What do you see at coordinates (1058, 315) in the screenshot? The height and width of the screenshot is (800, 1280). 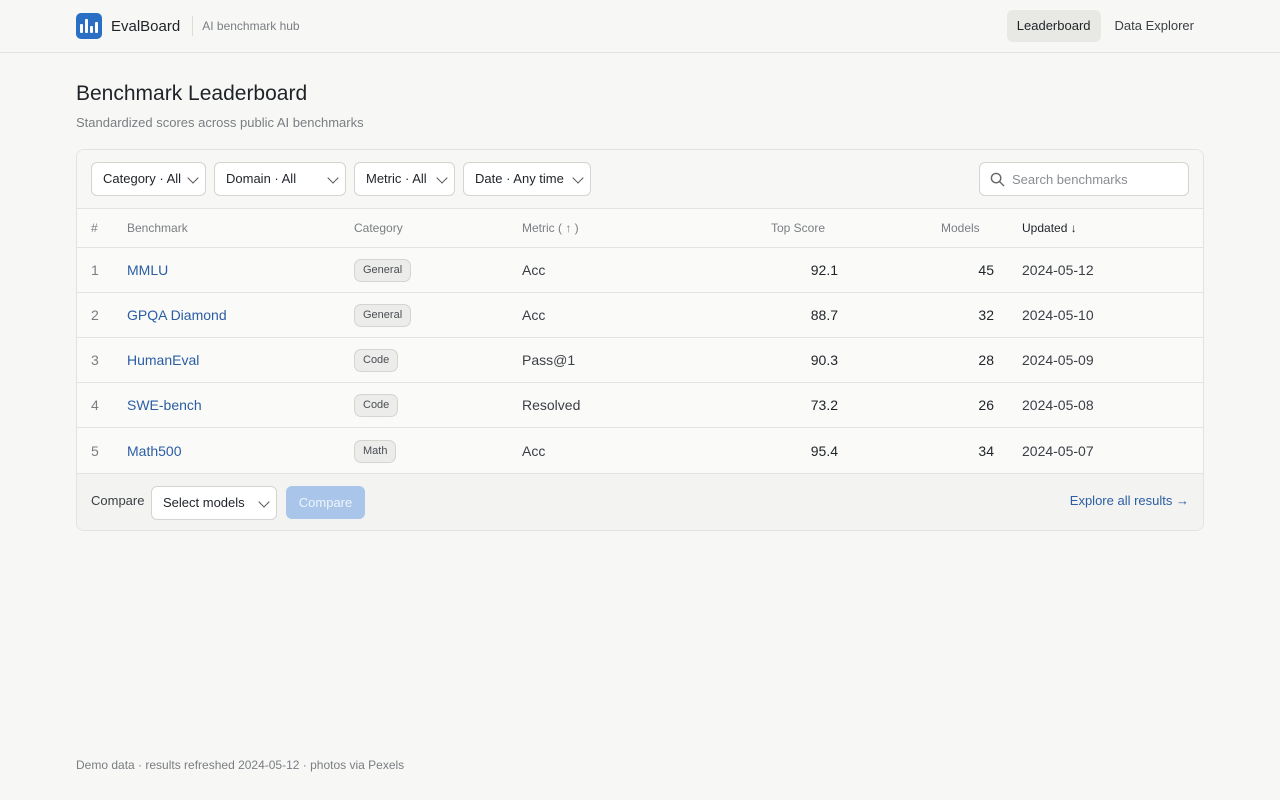 I see `updated-date-cell: 2024-05-10` at bounding box center [1058, 315].